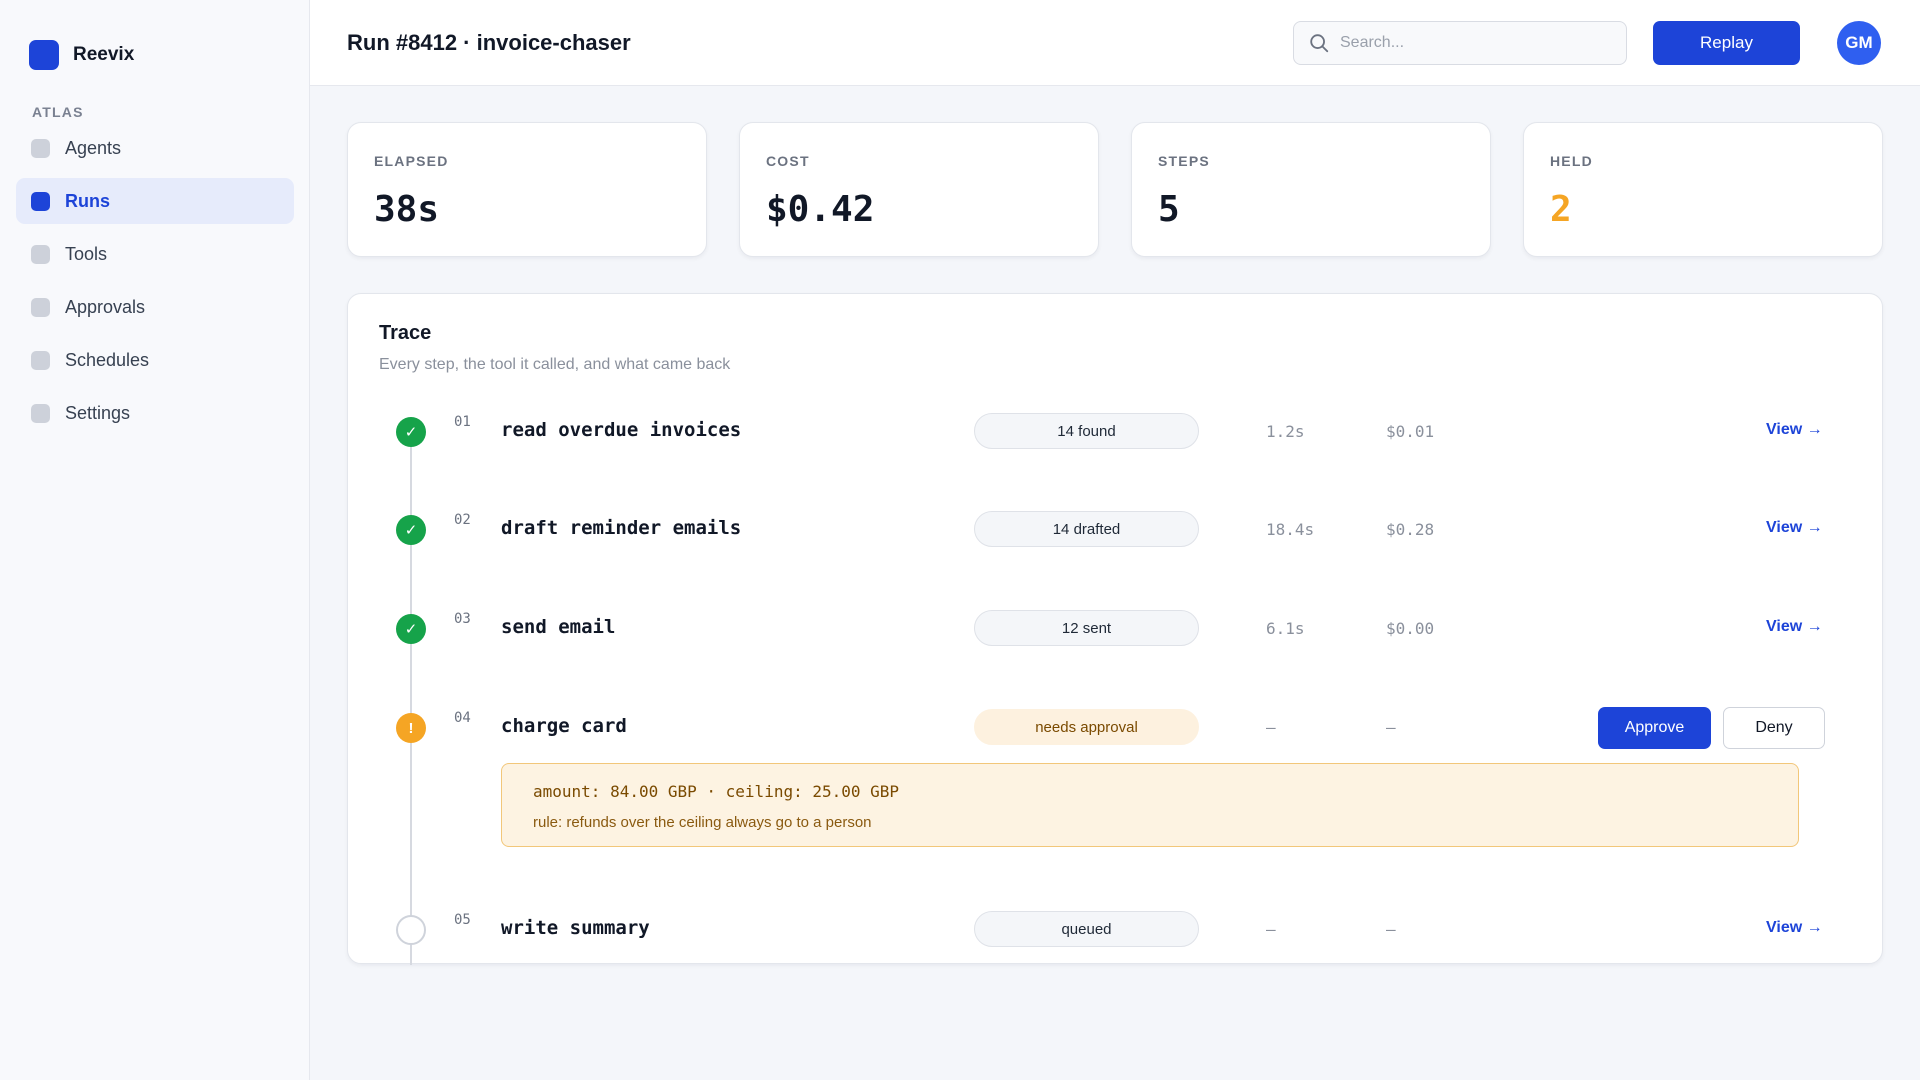  Describe the element at coordinates (1319, 43) in the screenshot. I see `search-icon` at that location.